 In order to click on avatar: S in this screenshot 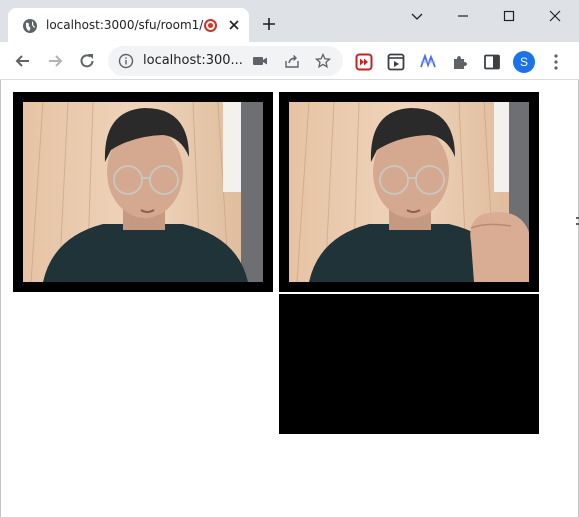, I will do `click(524, 62)`.